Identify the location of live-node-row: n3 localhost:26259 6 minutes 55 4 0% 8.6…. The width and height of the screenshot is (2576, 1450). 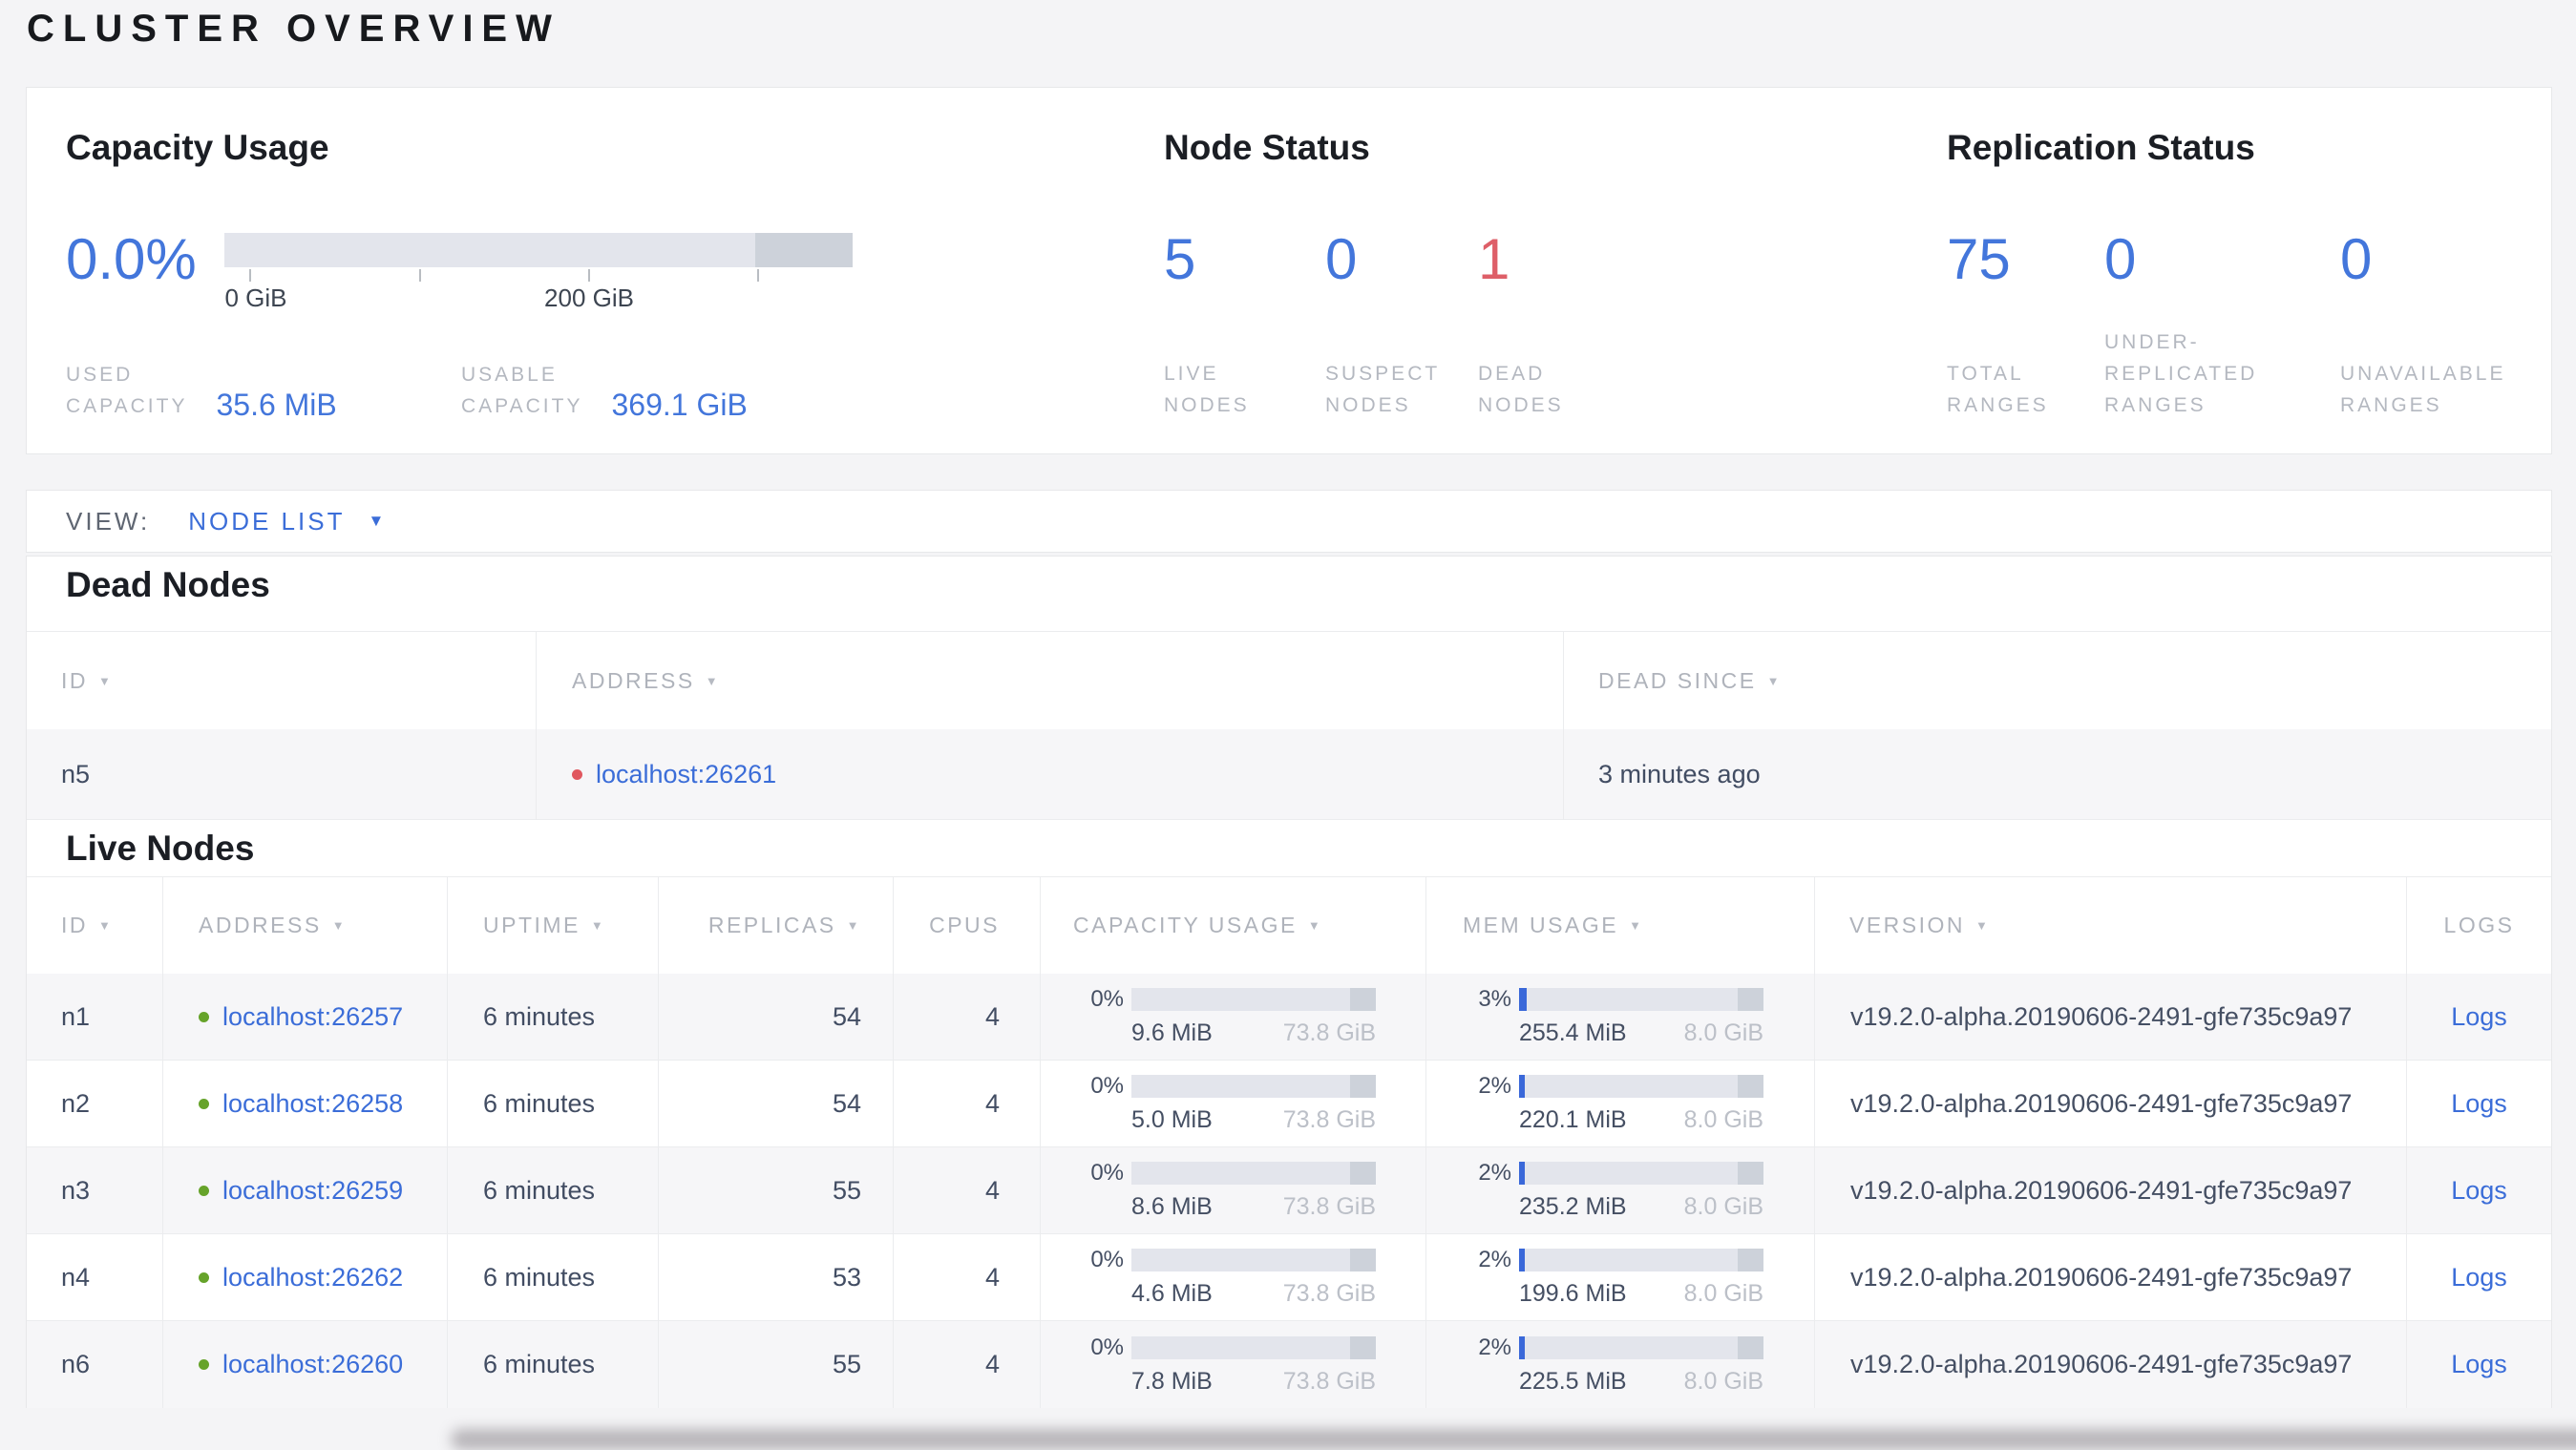
(1289, 1190).